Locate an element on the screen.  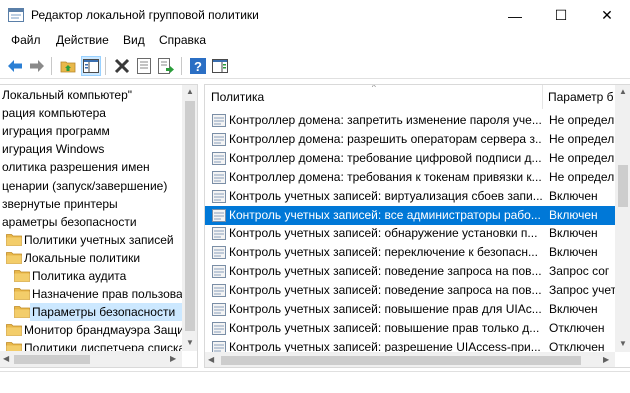
tree-item: Политики диспетчера списка с is located at coordinates (91, 345).